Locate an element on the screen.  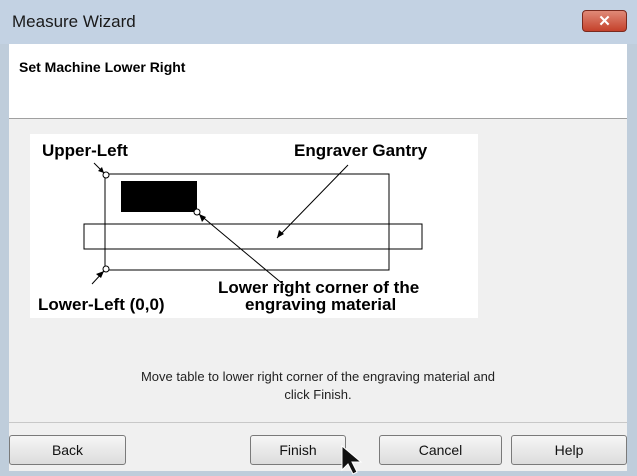
gantry-label: Engraver Gantry is located at coordinates (361, 150).